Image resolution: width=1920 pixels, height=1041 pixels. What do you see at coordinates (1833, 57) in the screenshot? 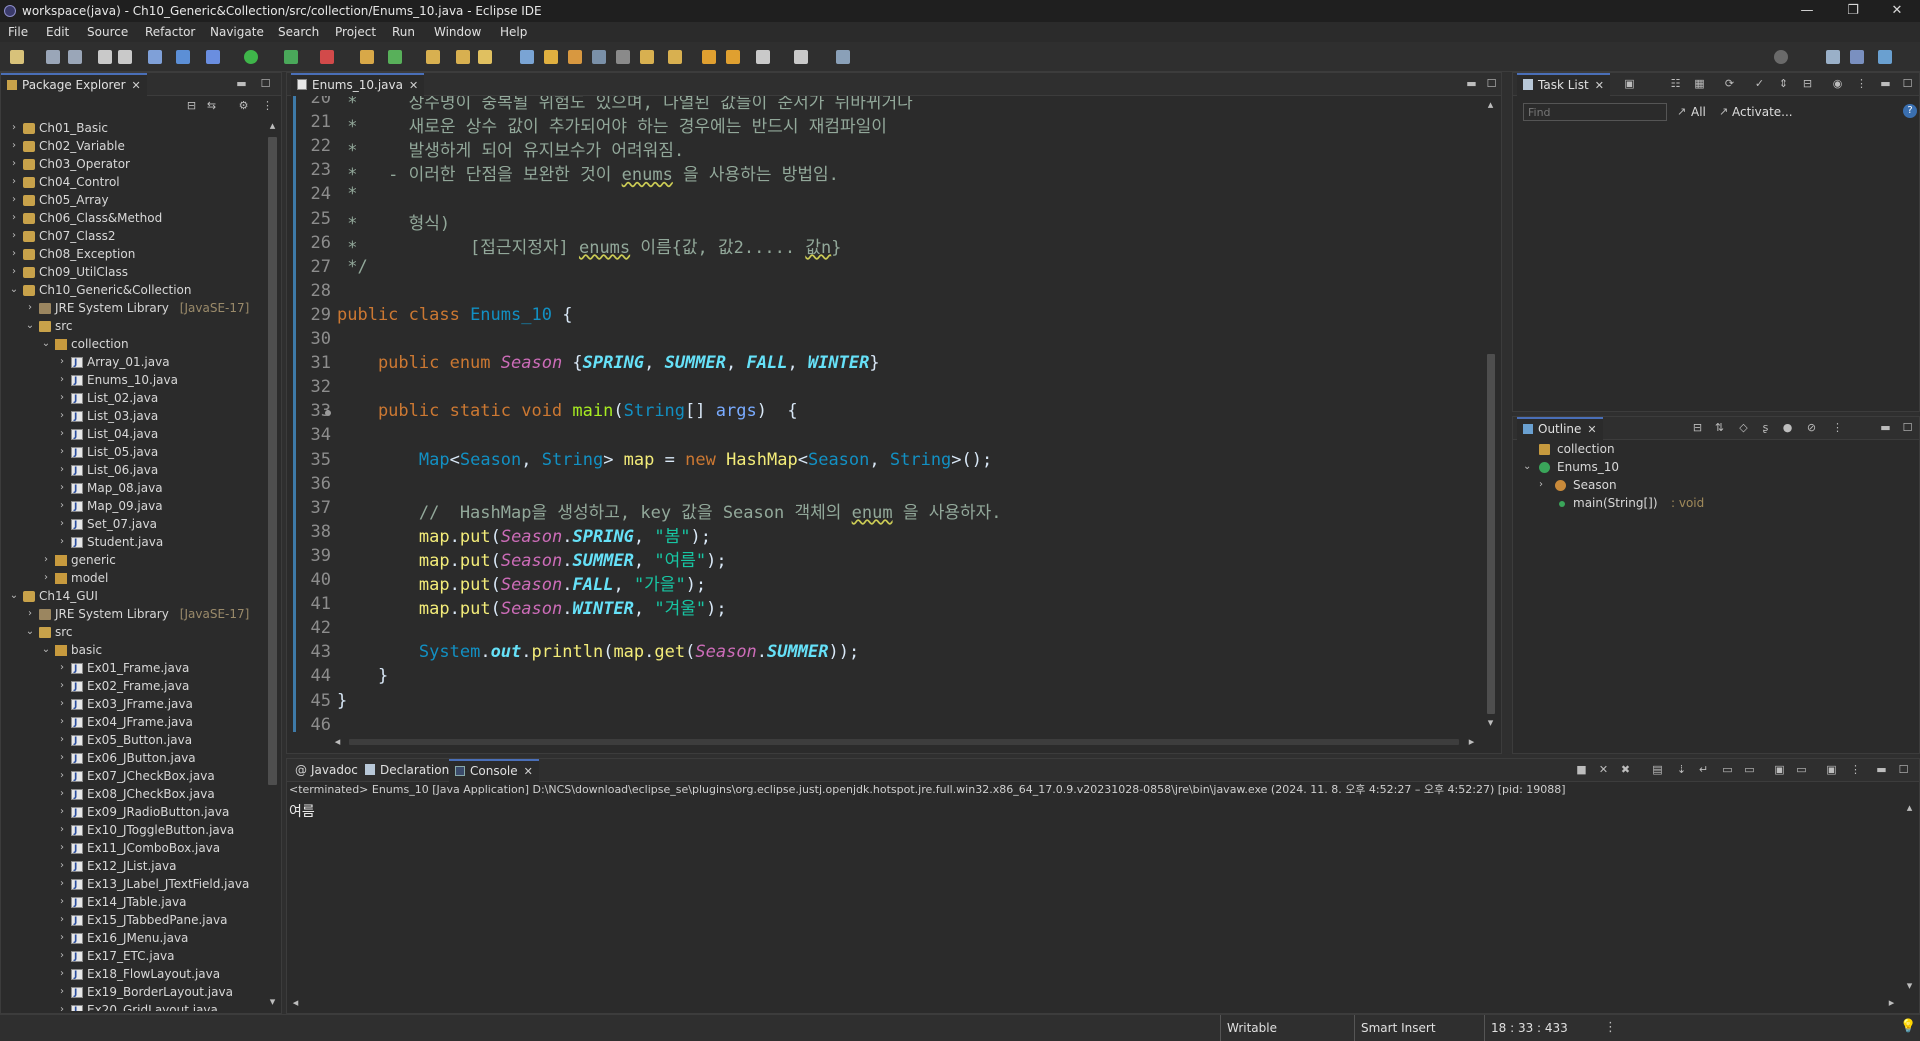
I see `open-perspective-icon` at bounding box center [1833, 57].